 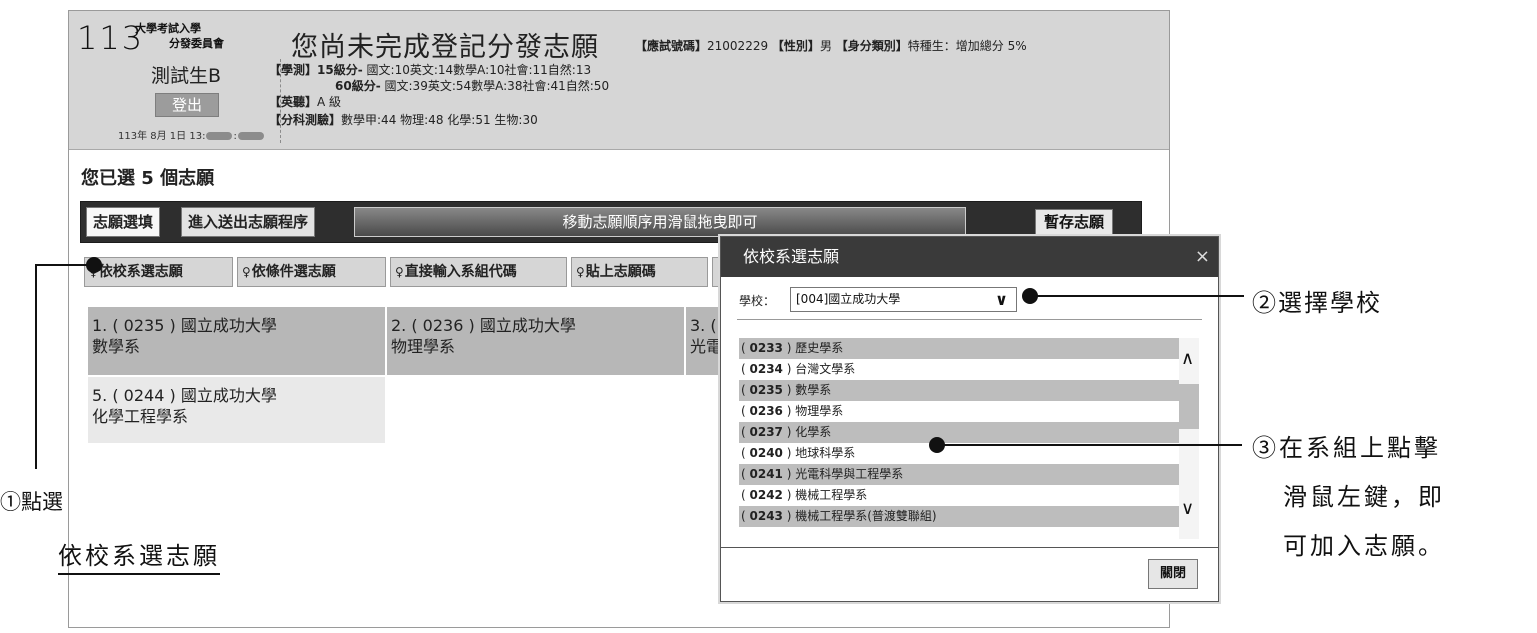 I want to click on department-item: ( 0240 ) 地球科學系, so click(x=959, y=453).